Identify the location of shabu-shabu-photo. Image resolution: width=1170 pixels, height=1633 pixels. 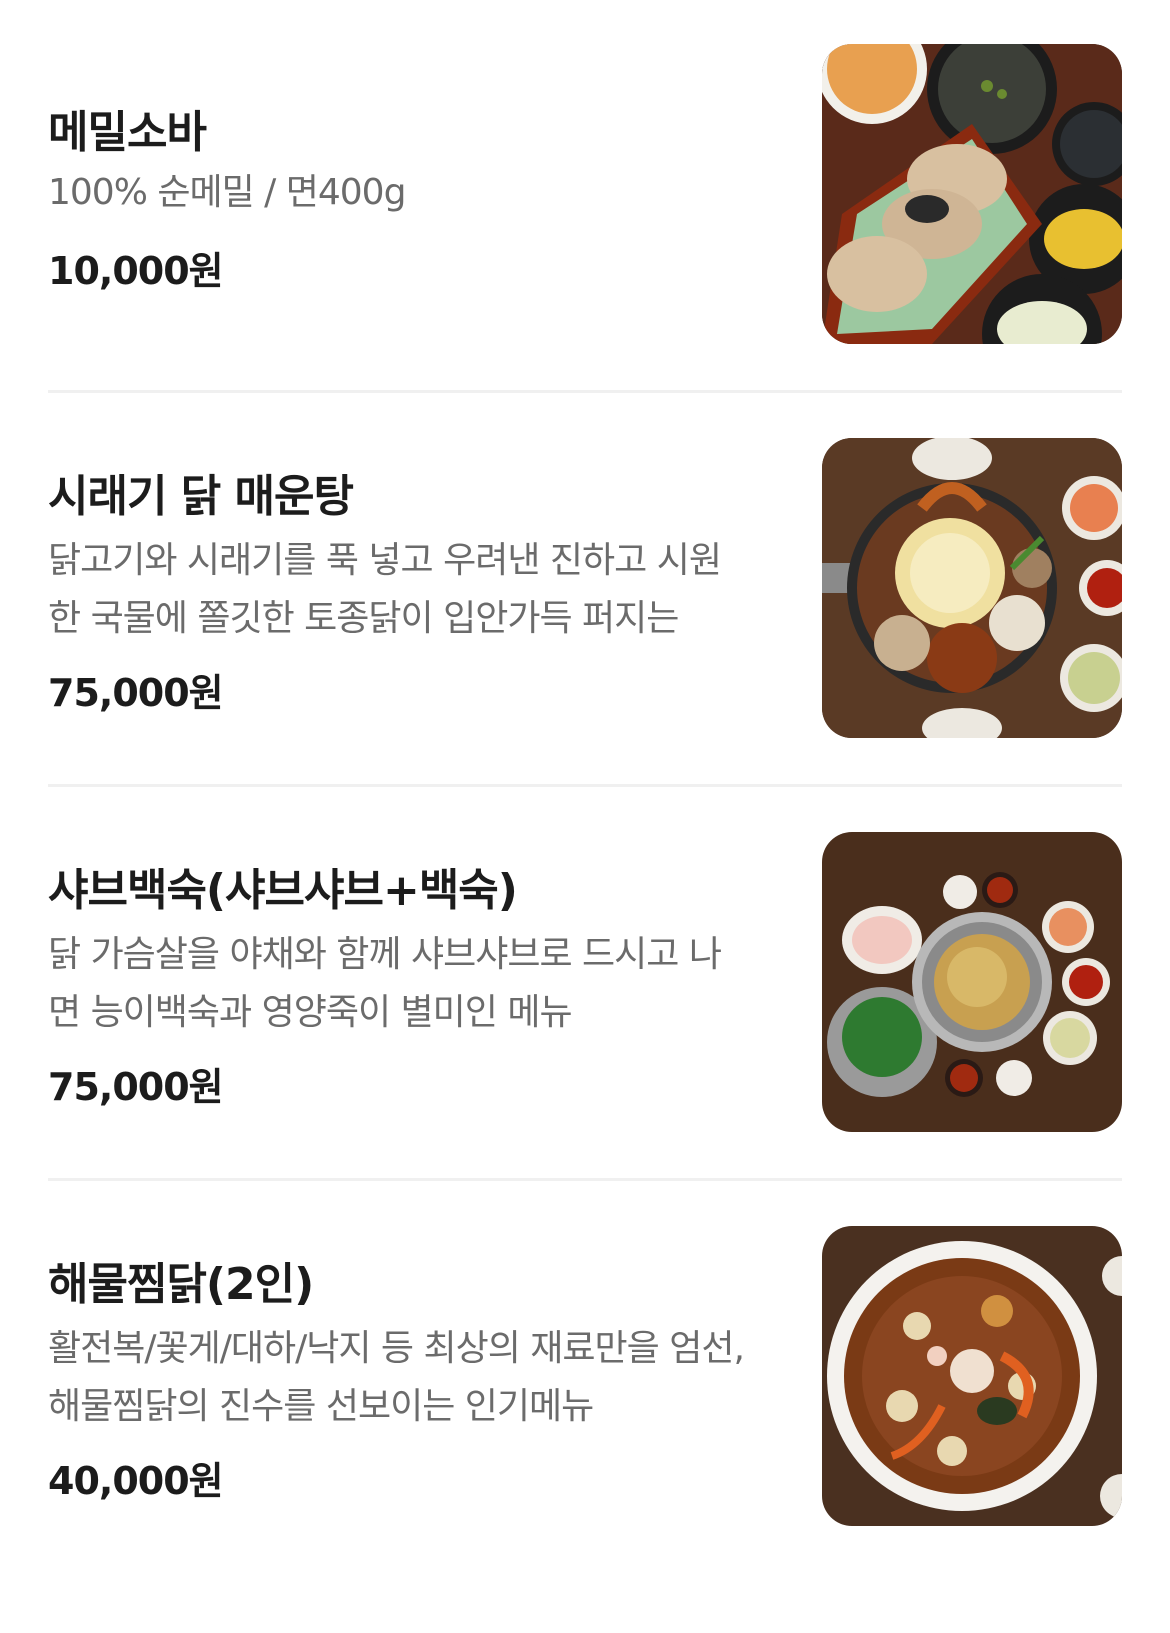
(972, 982).